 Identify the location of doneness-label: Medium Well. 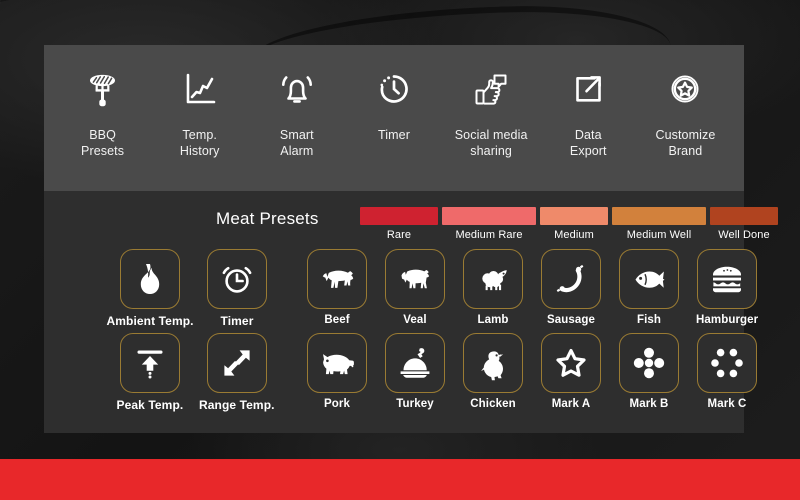
(659, 235).